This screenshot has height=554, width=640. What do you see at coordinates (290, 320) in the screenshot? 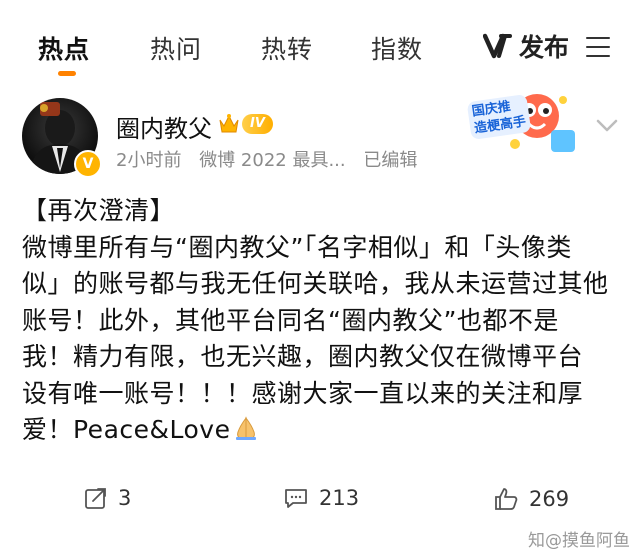
I see `post-line: 账号！此外，其他平台同名“圈内教父”也都不是` at bounding box center [290, 320].